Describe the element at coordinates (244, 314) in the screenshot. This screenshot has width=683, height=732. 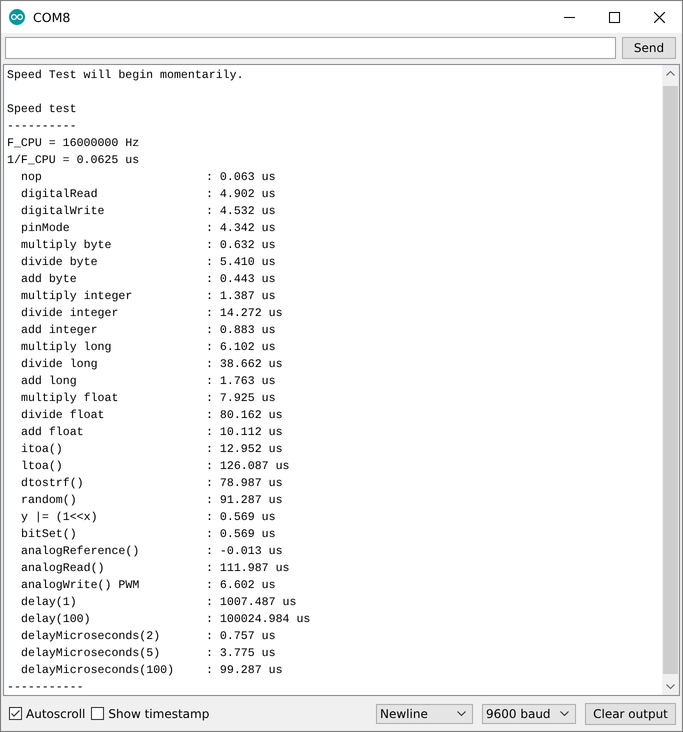
I see `test-result: : 14.272 us` at that location.